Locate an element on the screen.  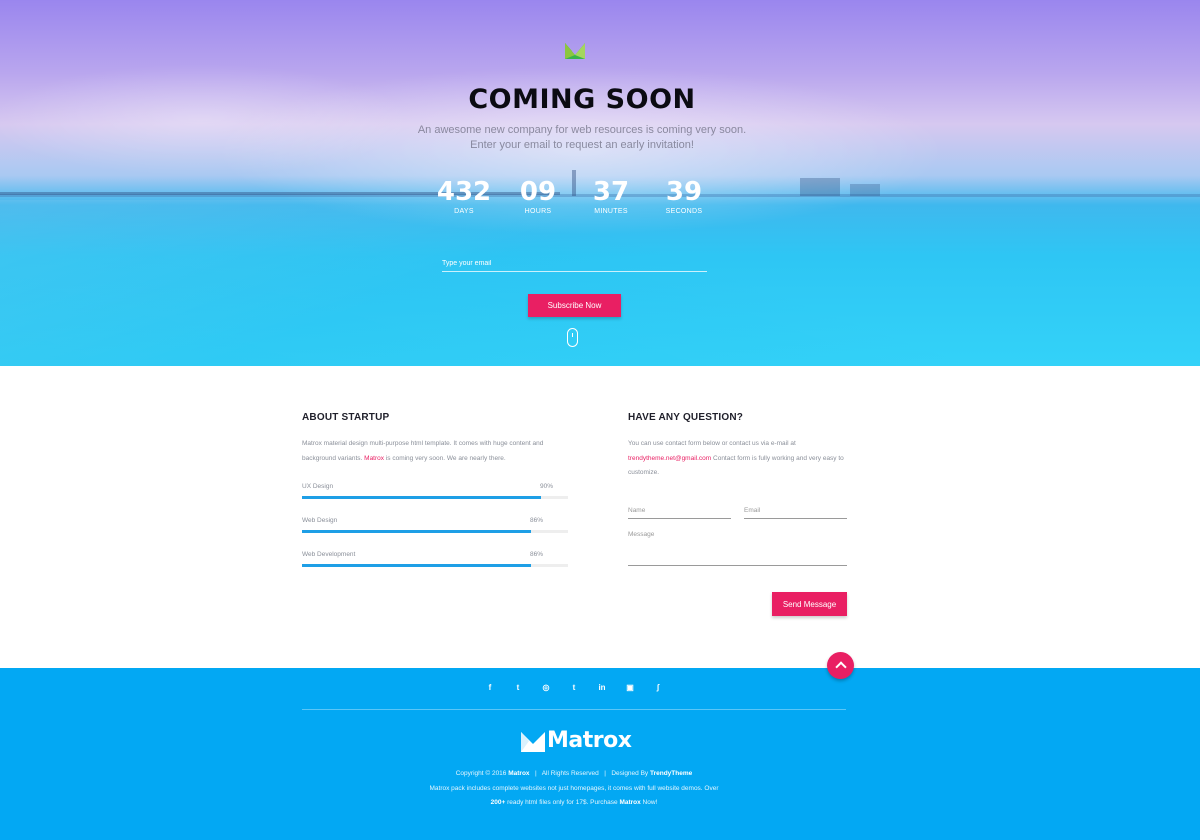
rss-icon: ʃ is located at coordinates (658, 688).